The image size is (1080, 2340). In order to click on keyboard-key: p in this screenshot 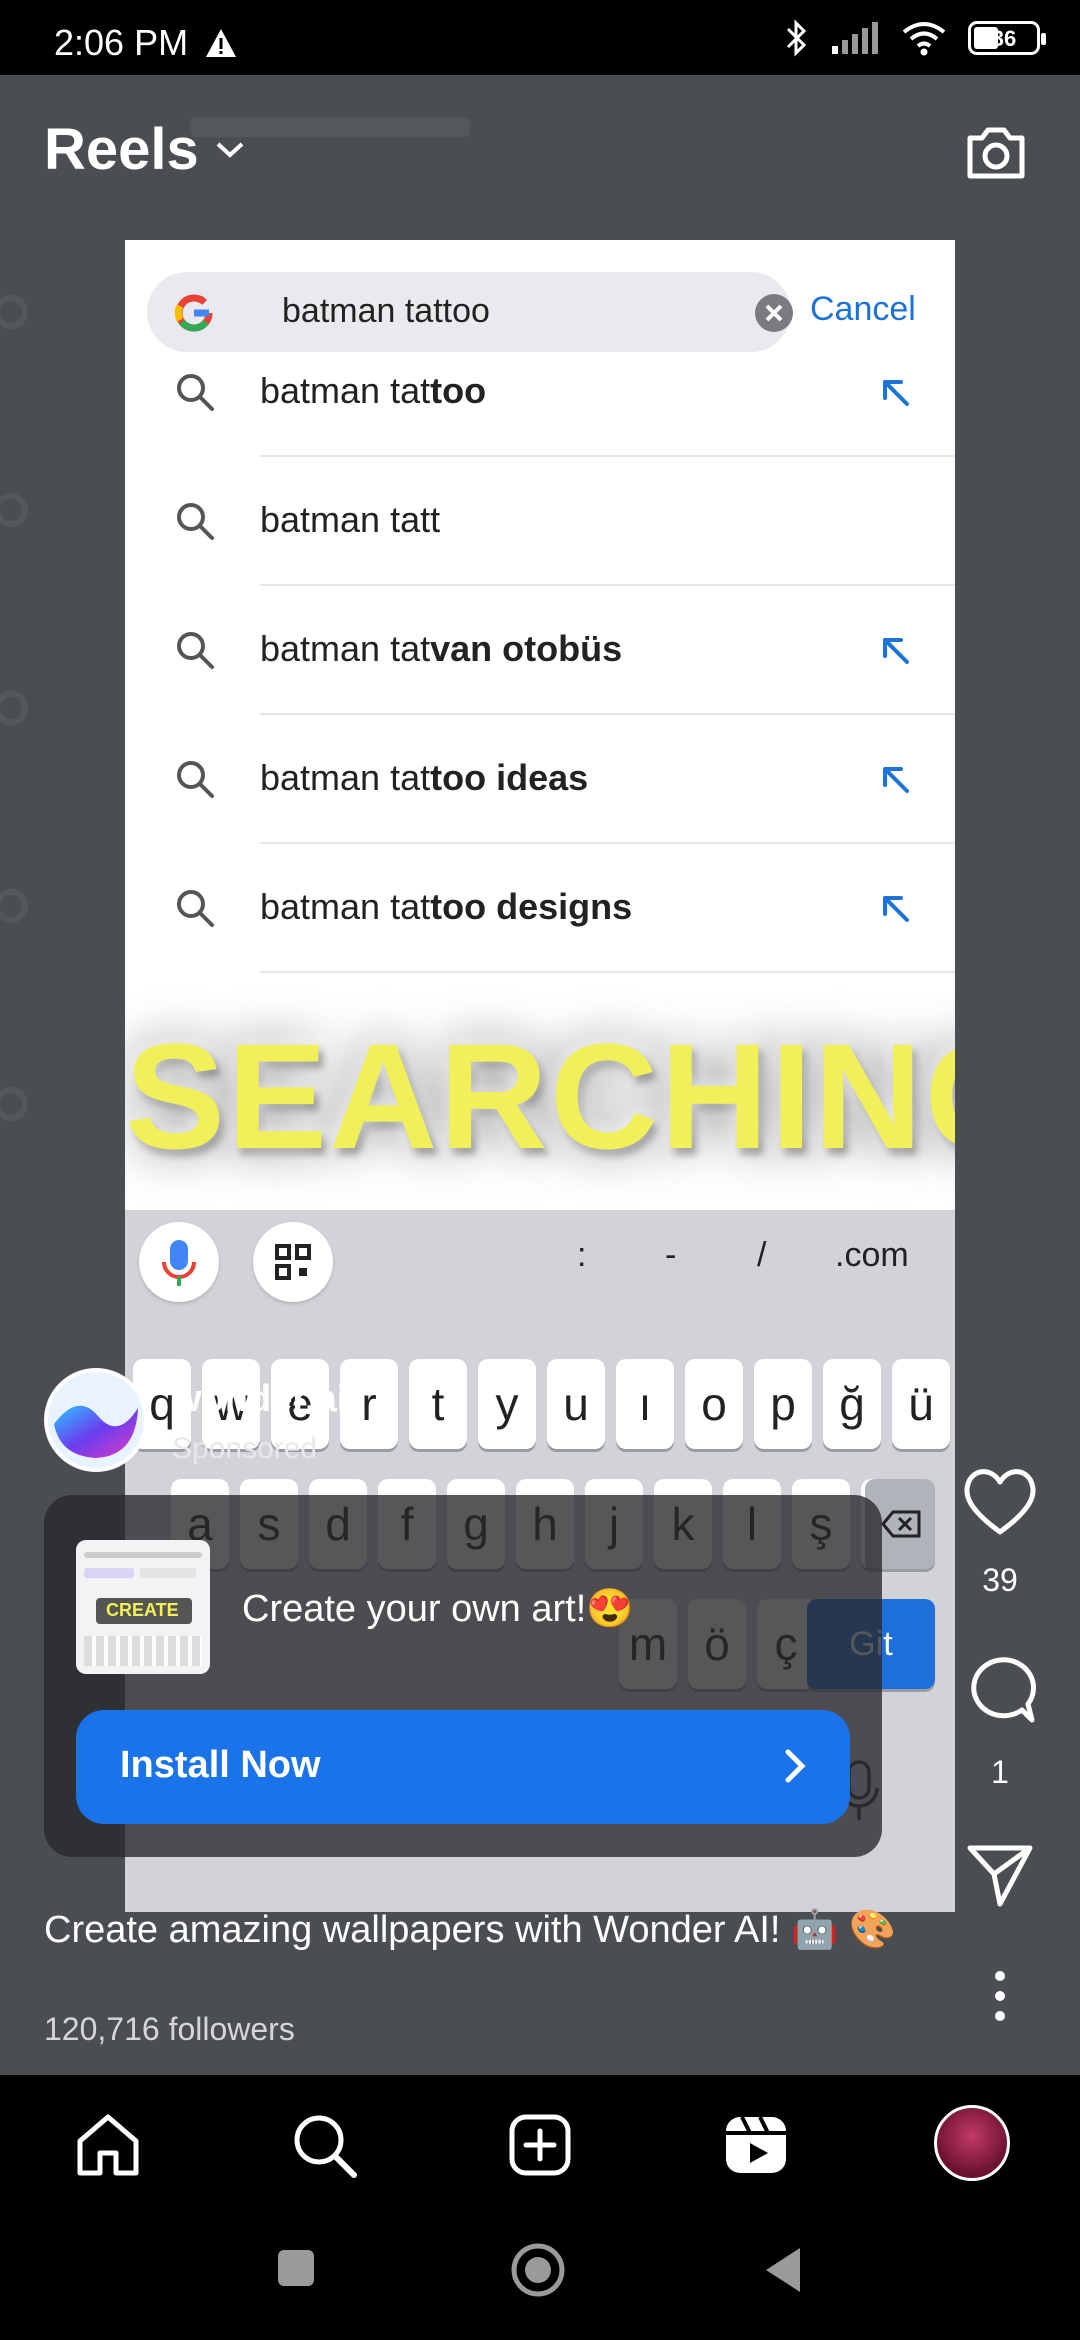, I will do `click(783, 1404)`.